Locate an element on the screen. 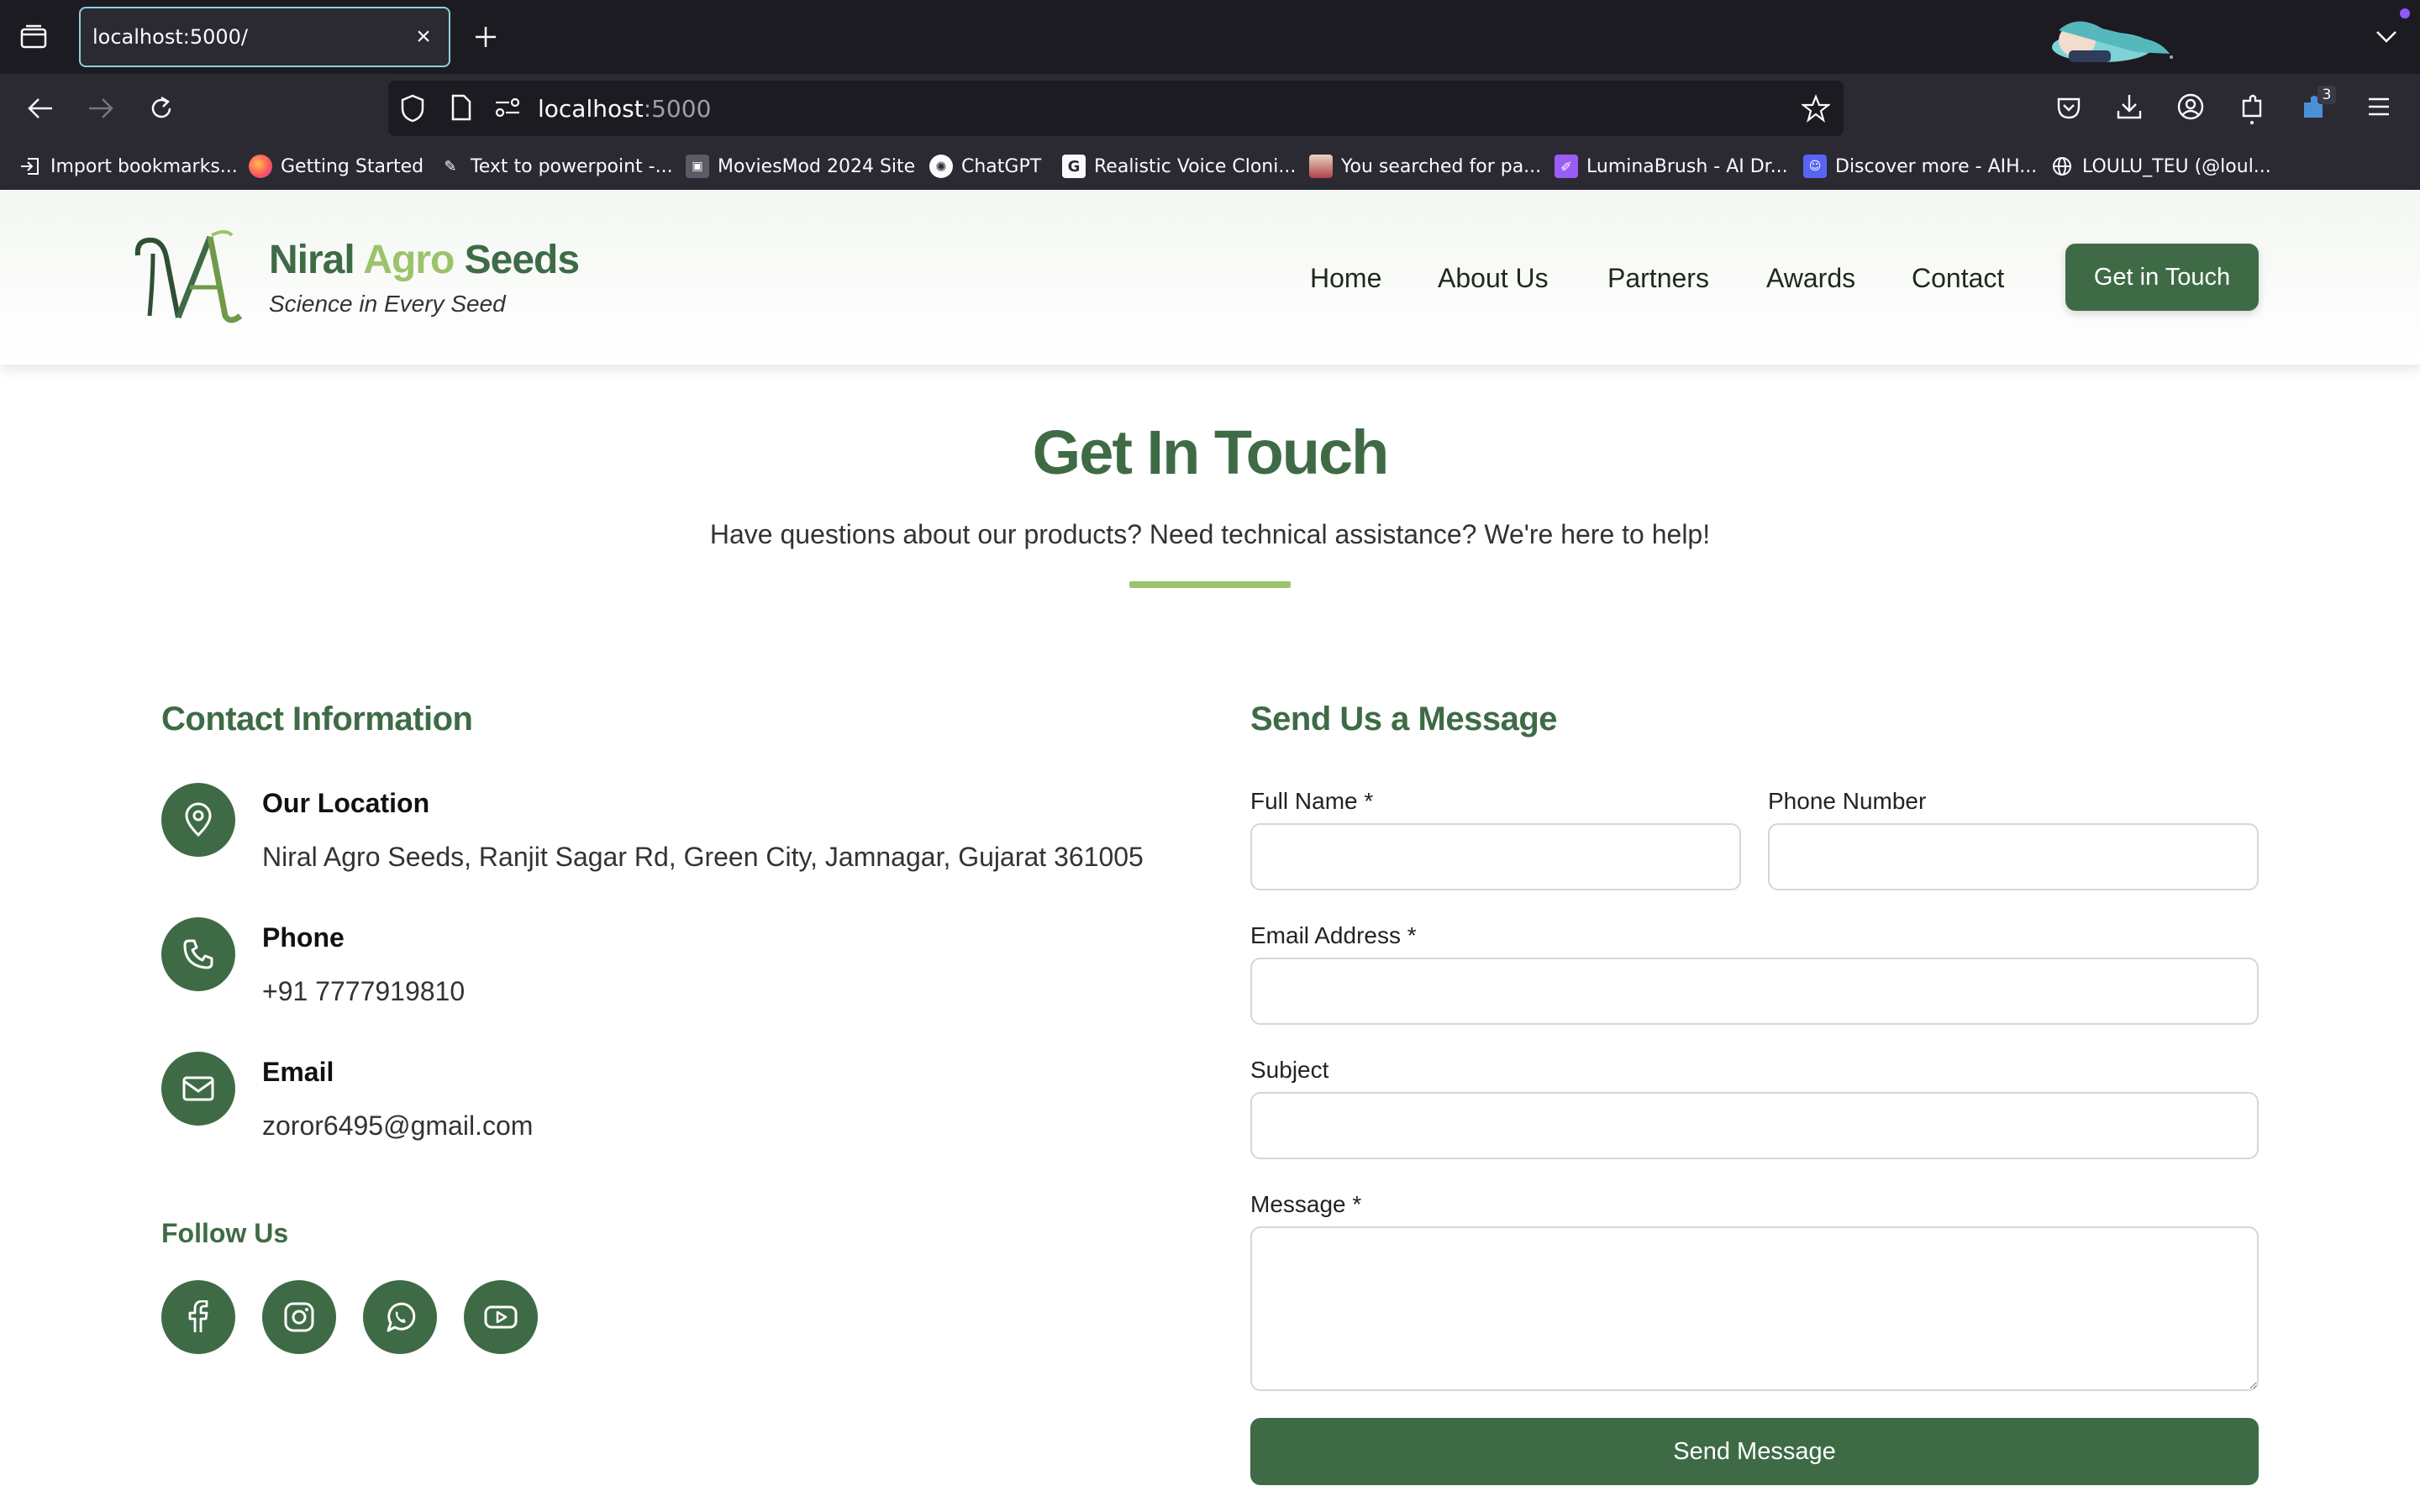 The image size is (2420, 1512). form-title: Send Us a Message is located at coordinates (1404, 719).